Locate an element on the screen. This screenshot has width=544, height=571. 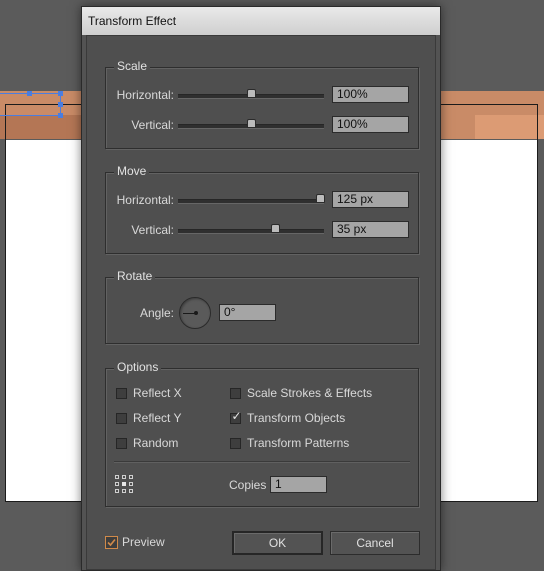
move-horizontal-slider-thumb is located at coordinates (320, 198).